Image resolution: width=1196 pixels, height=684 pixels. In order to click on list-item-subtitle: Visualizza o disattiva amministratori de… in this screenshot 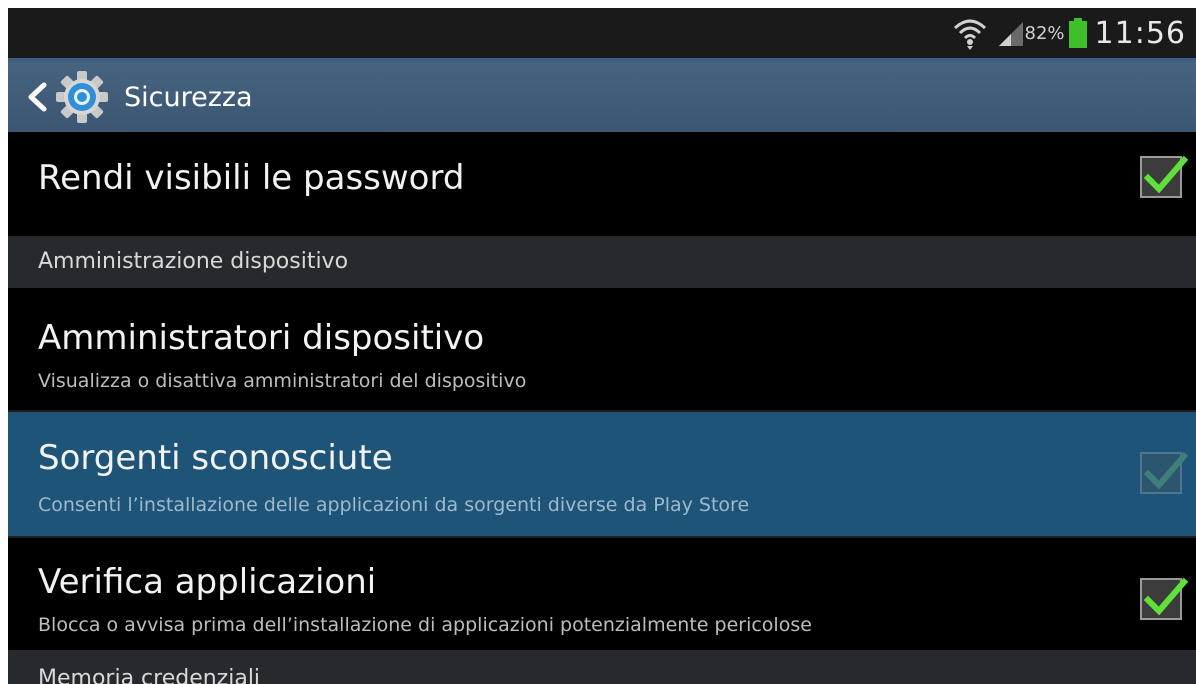, I will do `click(282, 381)`.